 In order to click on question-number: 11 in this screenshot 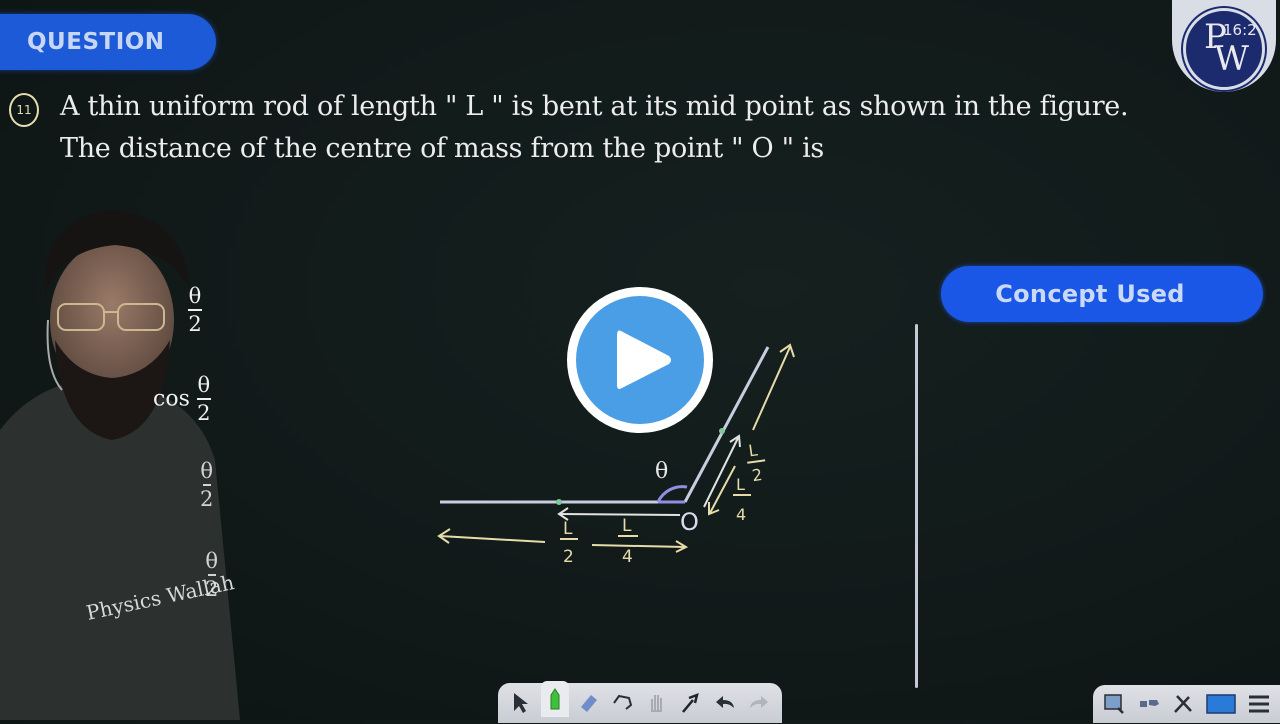, I will do `click(24, 110)`.